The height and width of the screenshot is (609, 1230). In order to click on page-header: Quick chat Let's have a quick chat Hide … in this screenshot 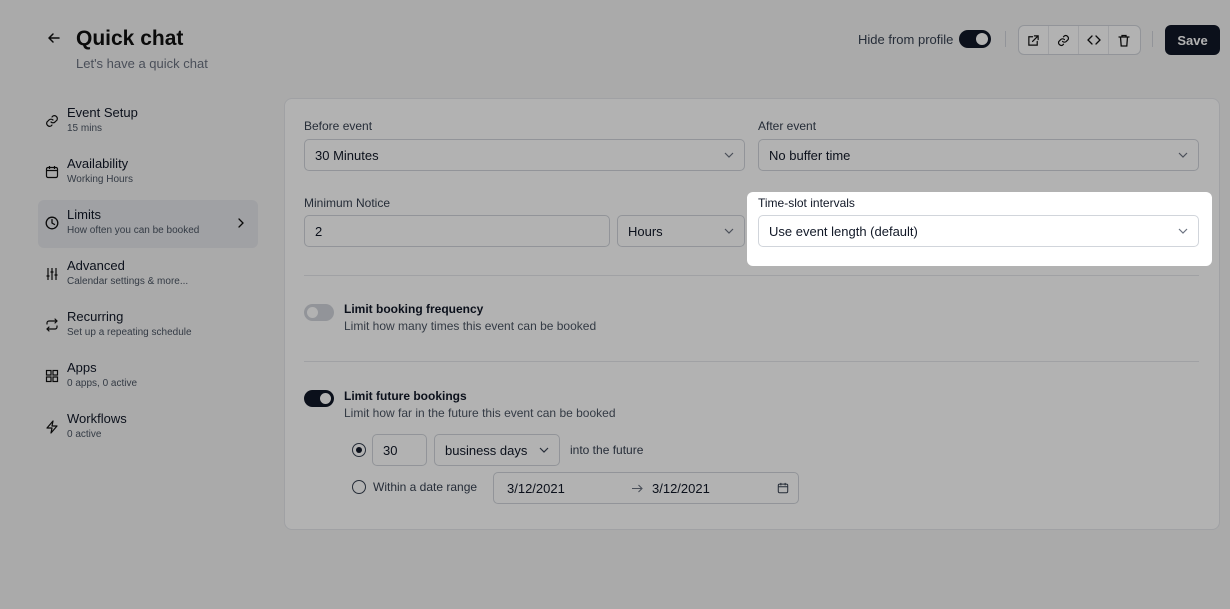, I will do `click(615, 45)`.